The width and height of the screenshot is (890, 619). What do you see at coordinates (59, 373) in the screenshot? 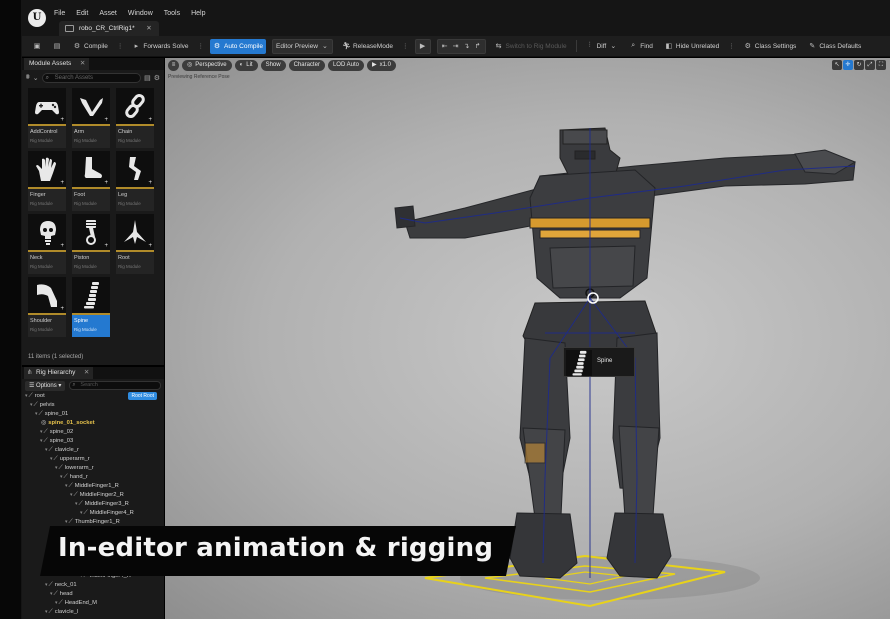
I see `rig-hierarchy-tab: ⋔ Rig Hierarchy ✕` at bounding box center [59, 373].